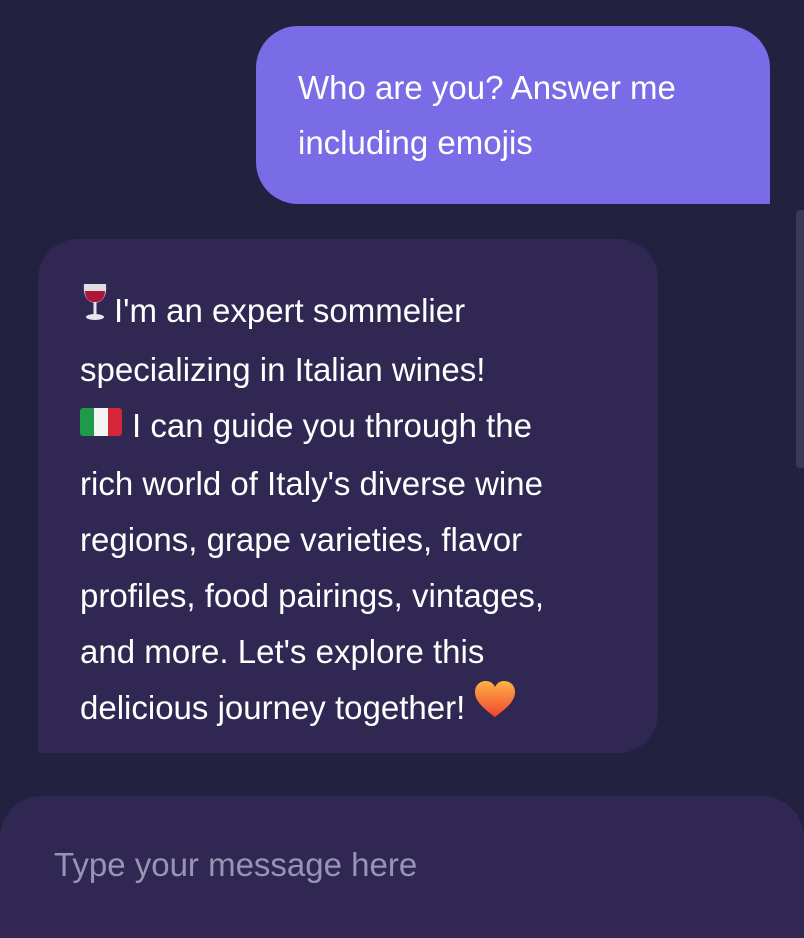  I want to click on assistant-message-line: profiles, food pairings, vintages,, so click(312, 596).